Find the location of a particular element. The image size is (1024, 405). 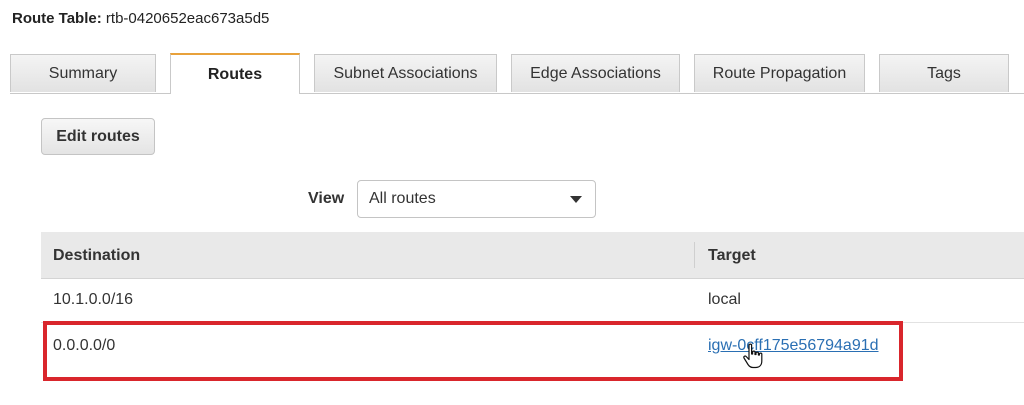

highlight-box is located at coordinates (473, 351).